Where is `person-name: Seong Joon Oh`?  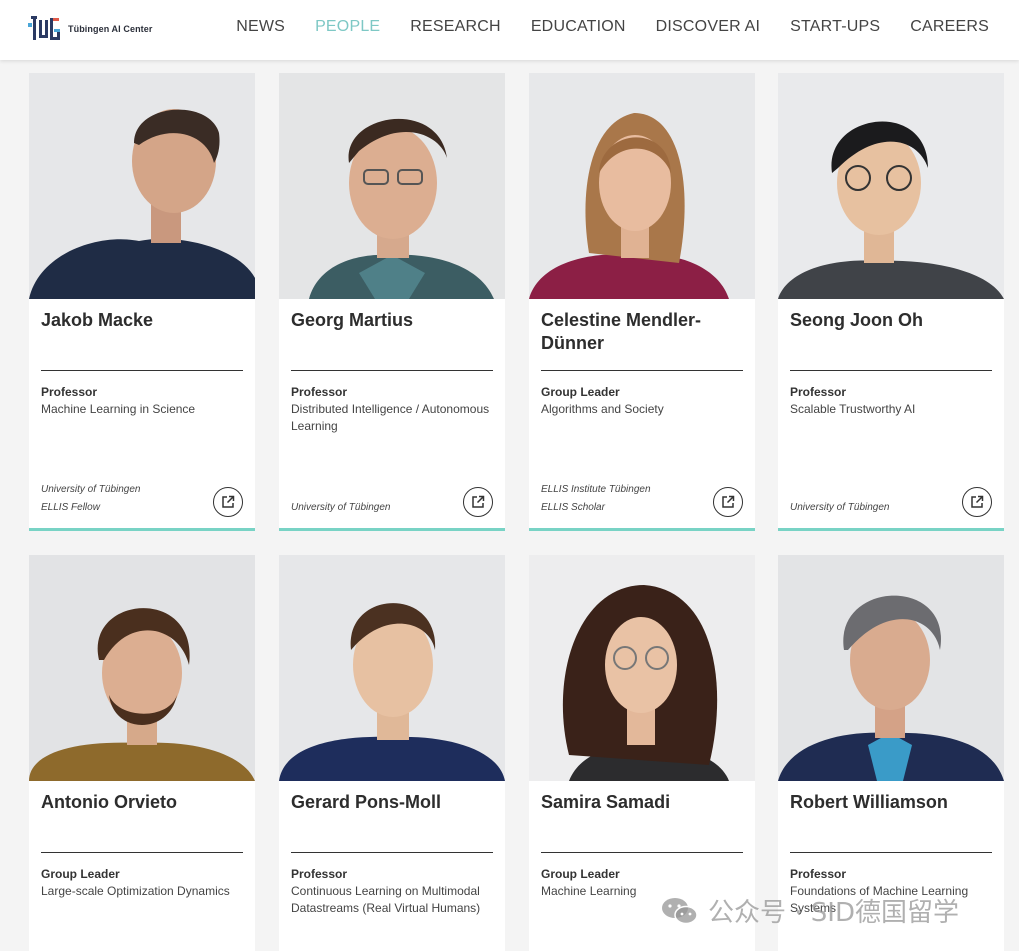
person-name: Seong Joon Oh is located at coordinates (856, 320).